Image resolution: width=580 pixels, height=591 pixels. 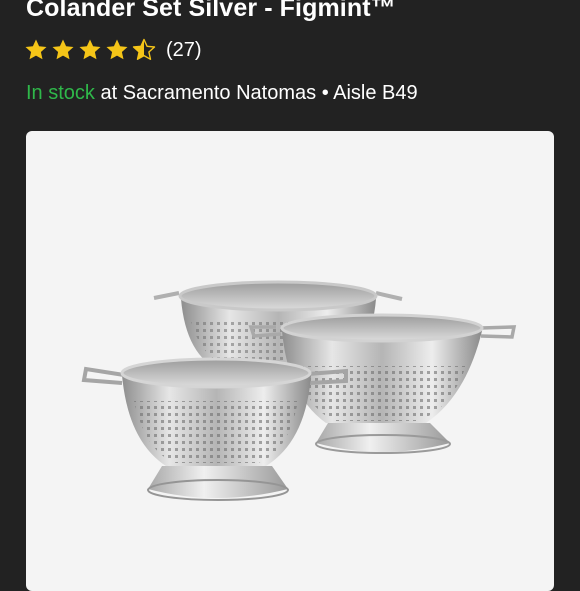 I want to click on stock-status: In stock, so click(x=60, y=93).